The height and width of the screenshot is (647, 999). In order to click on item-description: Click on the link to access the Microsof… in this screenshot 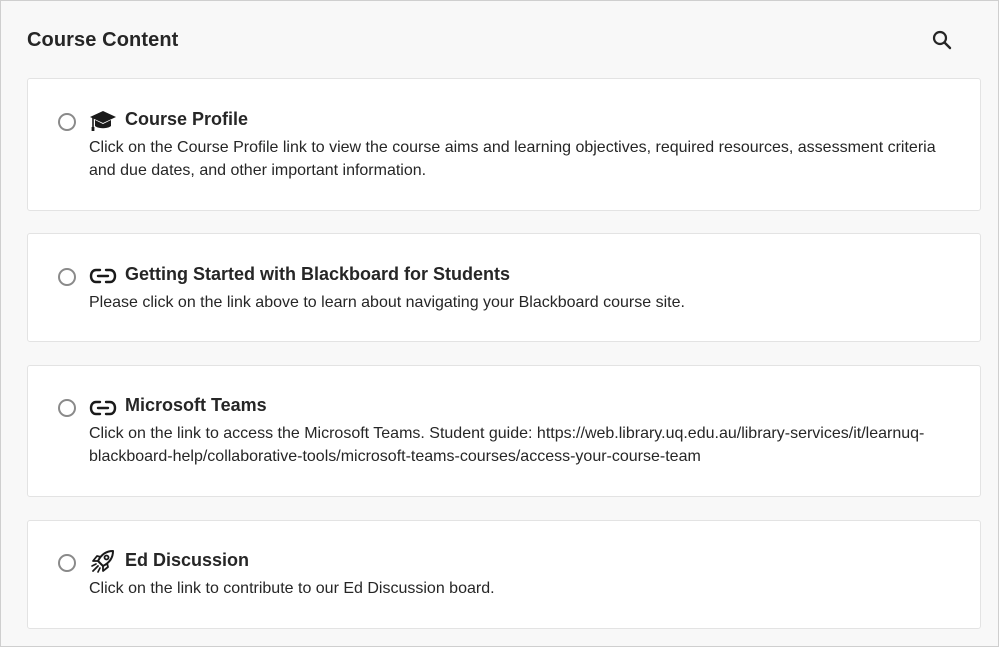, I will do `click(507, 445)`.